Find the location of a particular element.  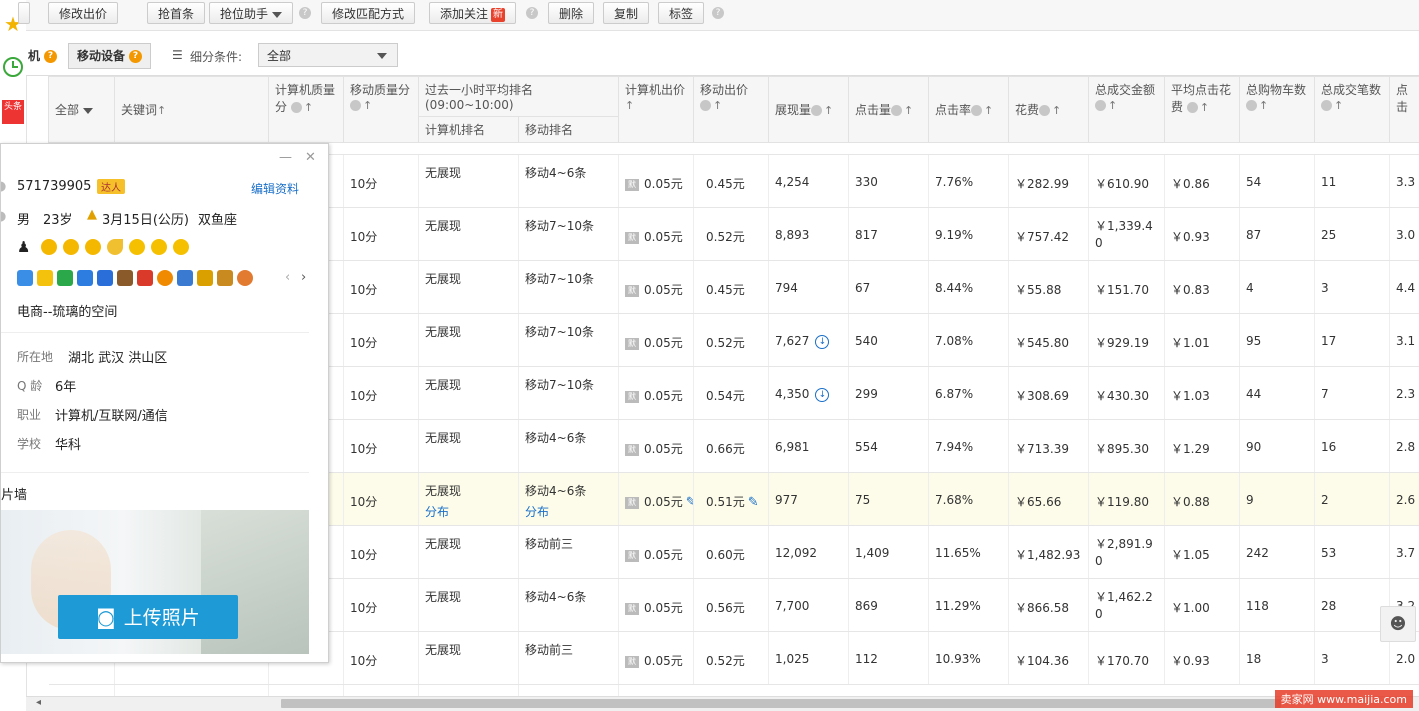

cell-mobile-bid: 0.54元 is located at coordinates (731, 393).